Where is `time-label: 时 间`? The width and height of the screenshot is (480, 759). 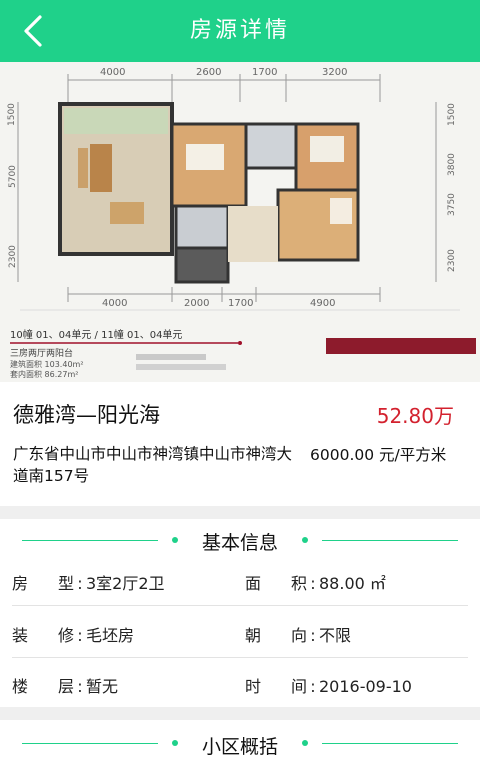 time-label: 时 间 is located at coordinates (276, 686).